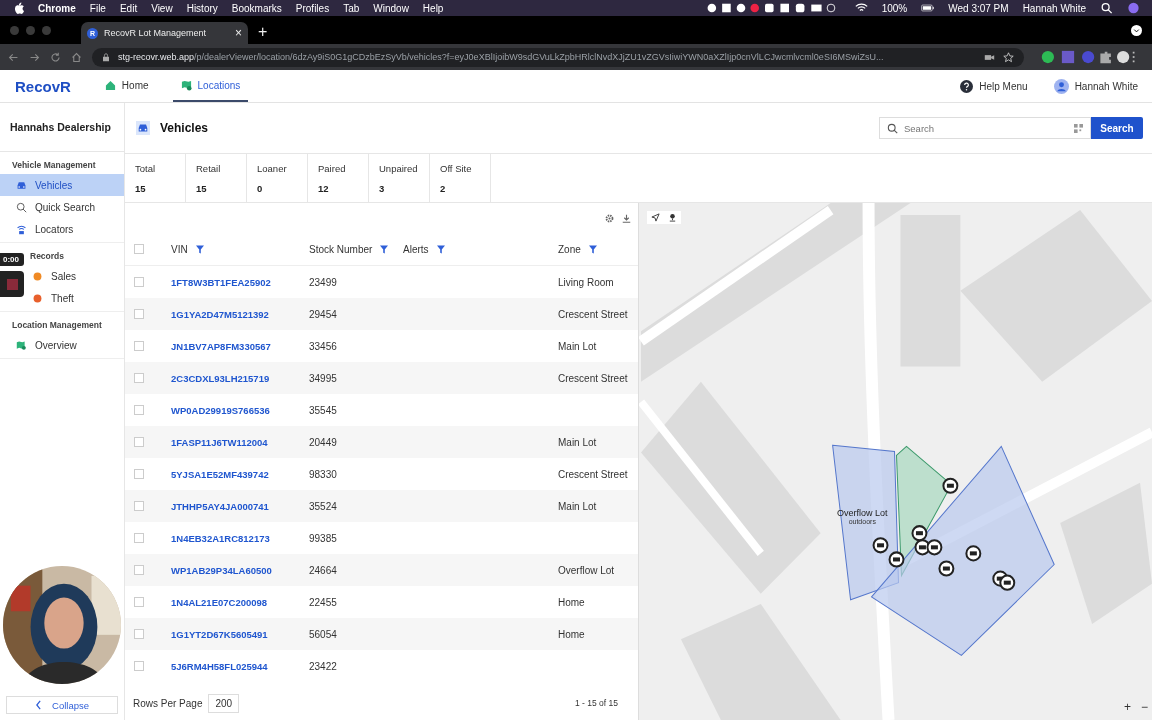  What do you see at coordinates (263, 32) in the screenshot?
I see `new-tab-button: +` at bounding box center [263, 32].